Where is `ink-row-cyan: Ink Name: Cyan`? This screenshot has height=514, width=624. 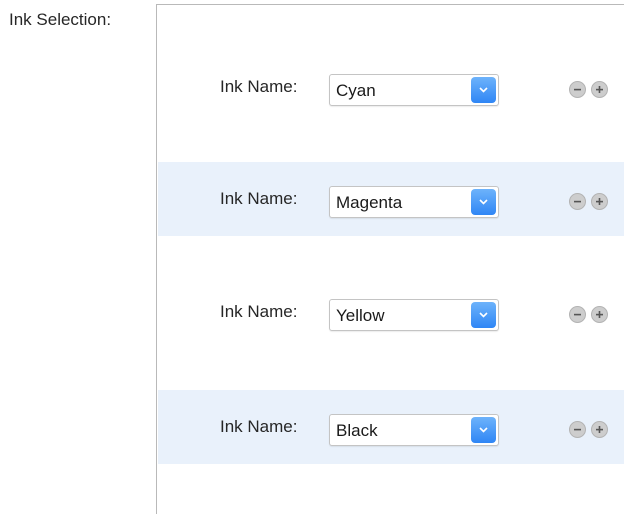 ink-row-cyan: Ink Name: Cyan is located at coordinates (391, 87).